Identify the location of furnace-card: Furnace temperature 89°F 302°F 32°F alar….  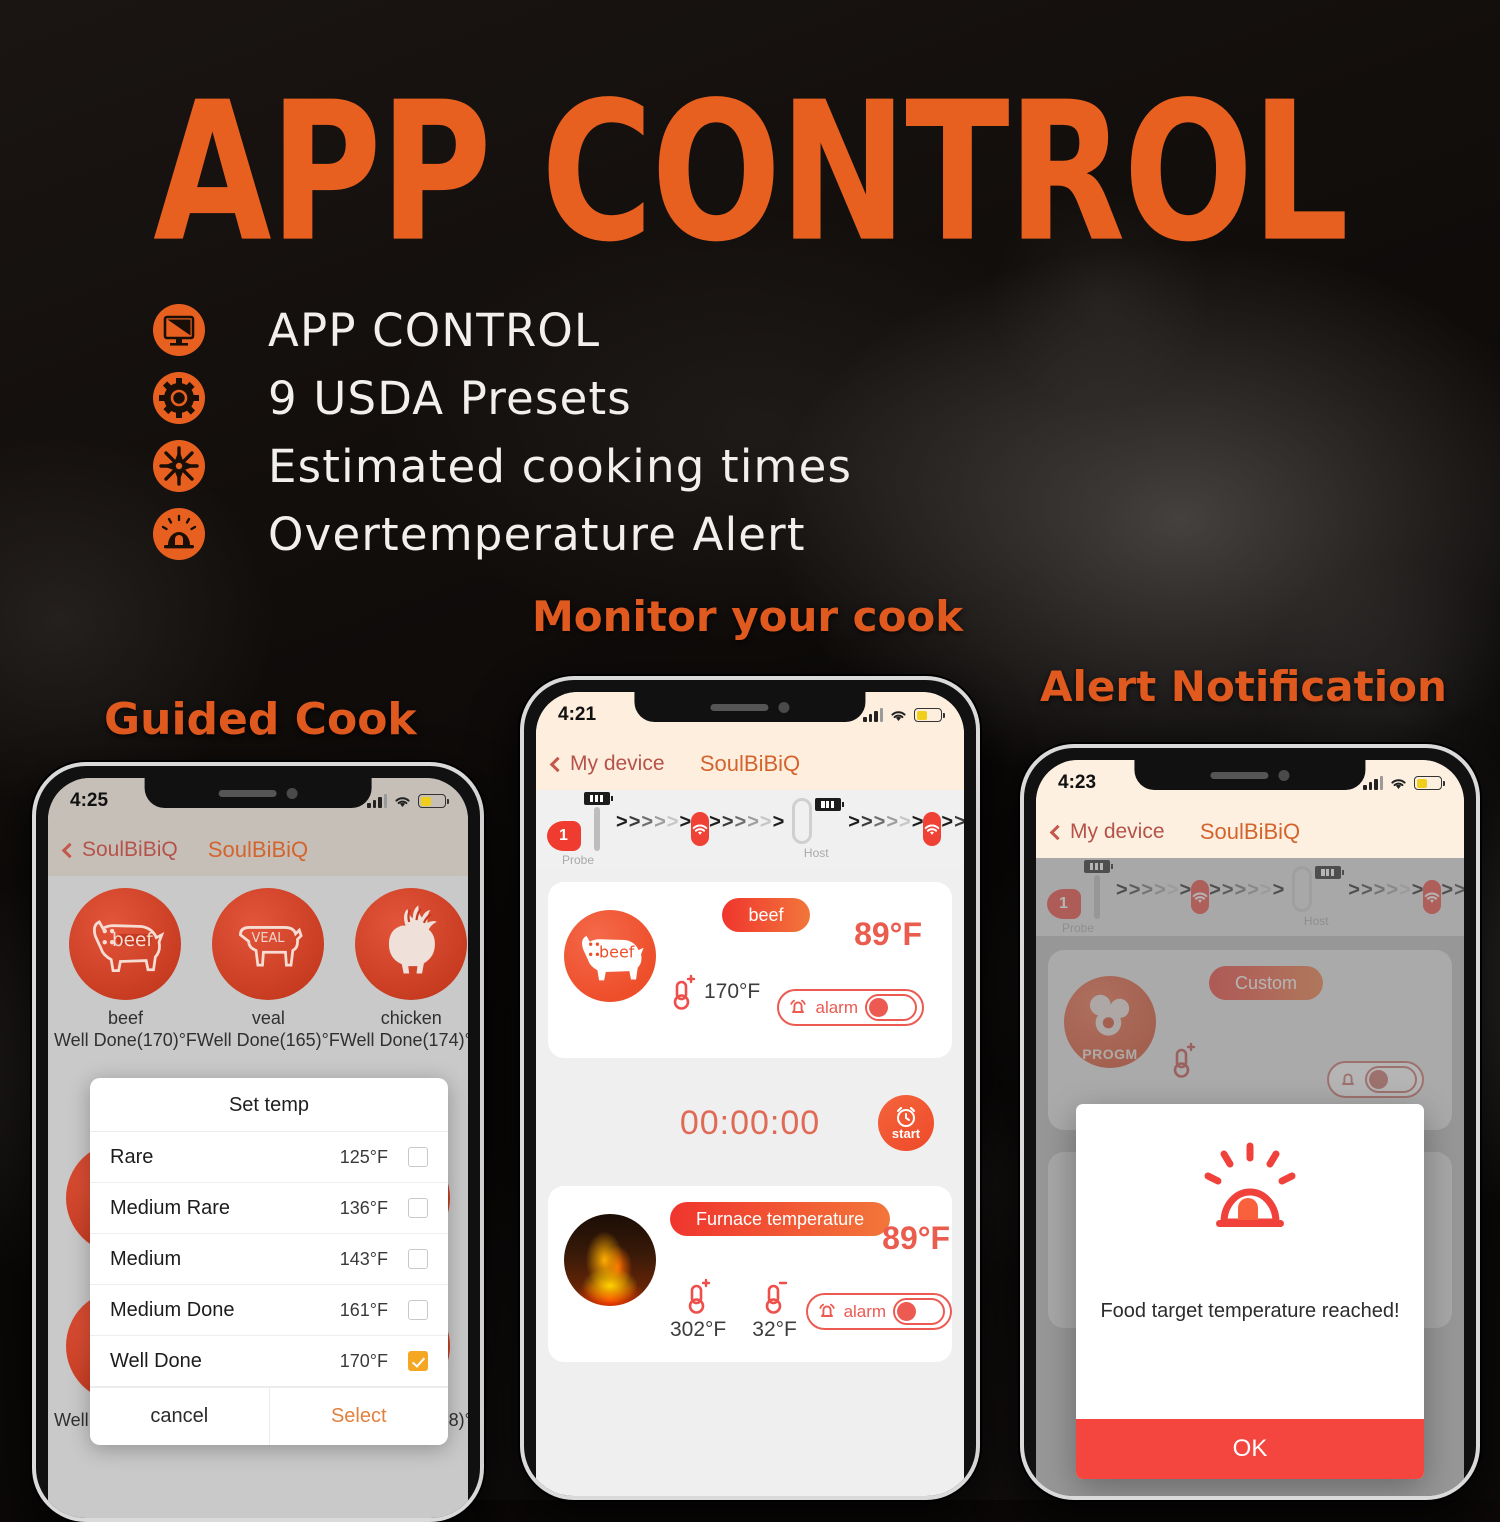
(750, 1274).